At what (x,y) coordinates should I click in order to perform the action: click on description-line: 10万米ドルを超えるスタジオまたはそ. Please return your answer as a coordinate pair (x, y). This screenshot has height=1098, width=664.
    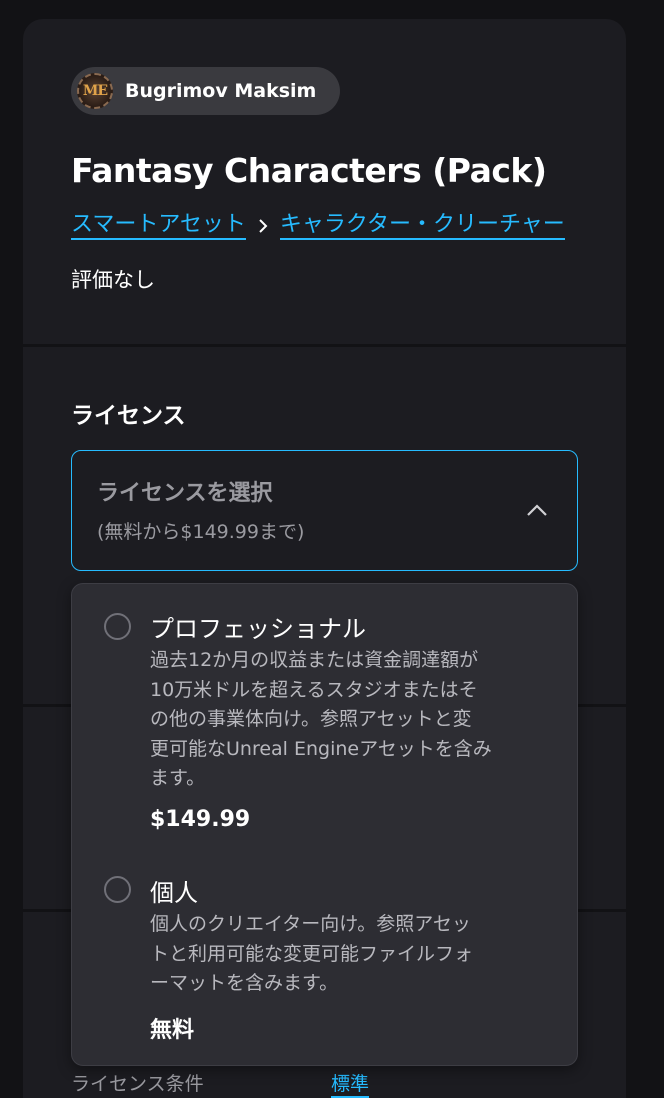
    Looking at the image, I should click on (314, 689).